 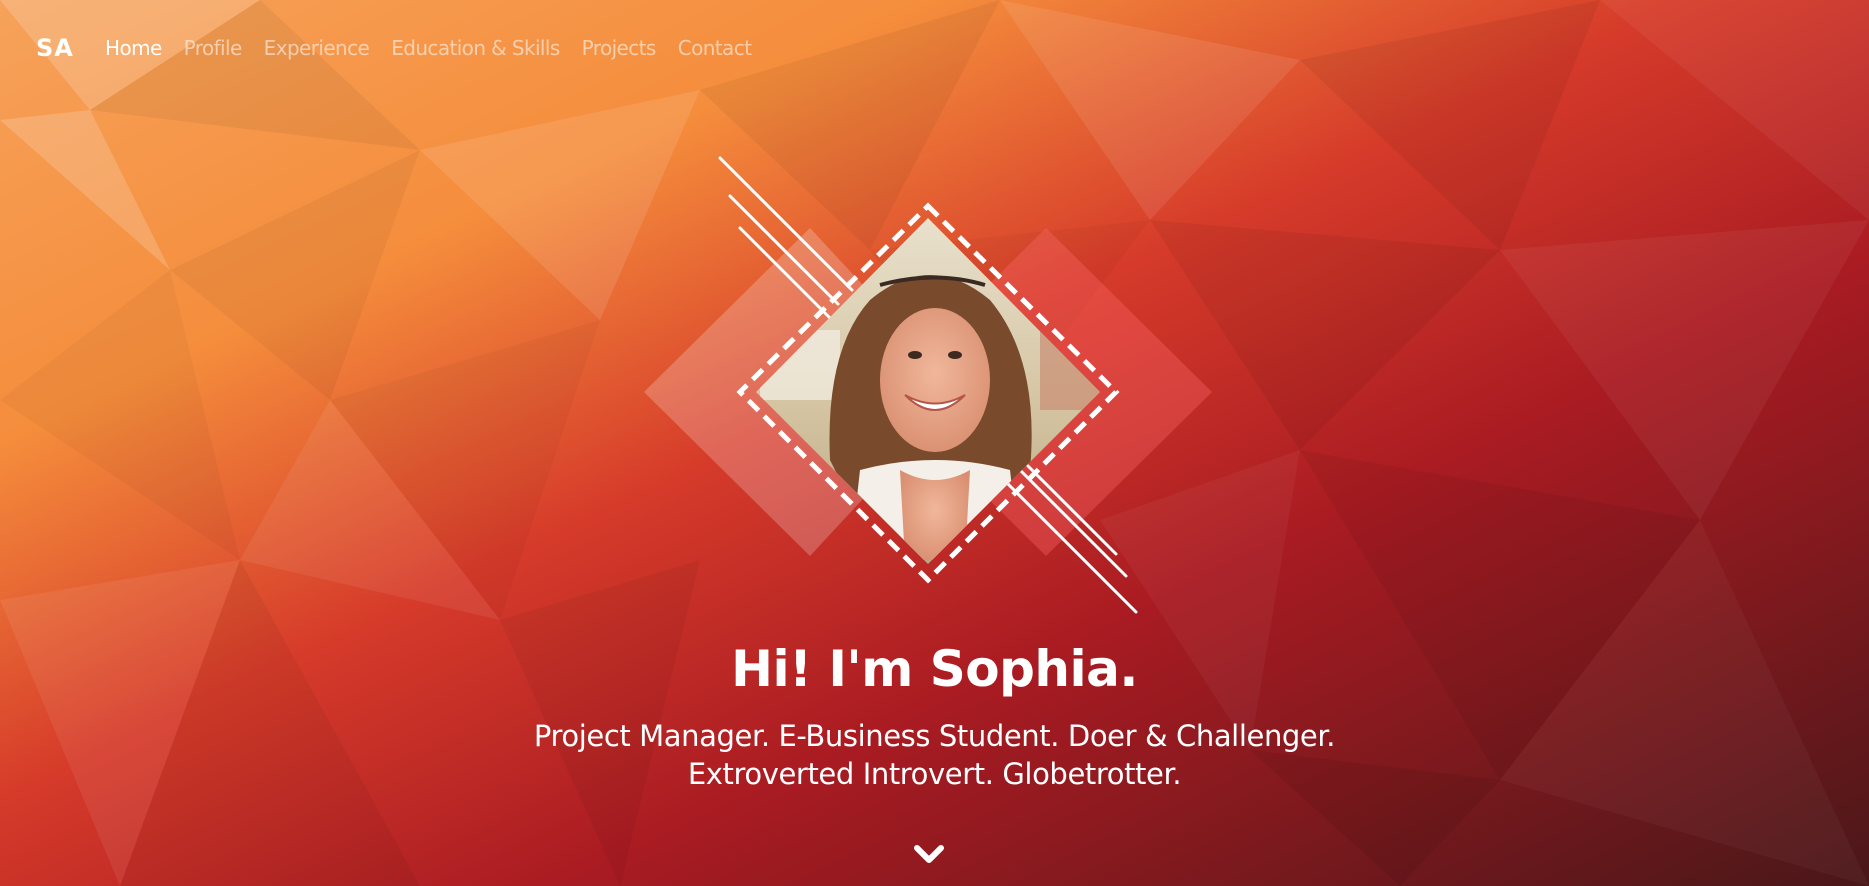 What do you see at coordinates (619, 48) in the screenshot?
I see `nav-item-projects: Projects` at bounding box center [619, 48].